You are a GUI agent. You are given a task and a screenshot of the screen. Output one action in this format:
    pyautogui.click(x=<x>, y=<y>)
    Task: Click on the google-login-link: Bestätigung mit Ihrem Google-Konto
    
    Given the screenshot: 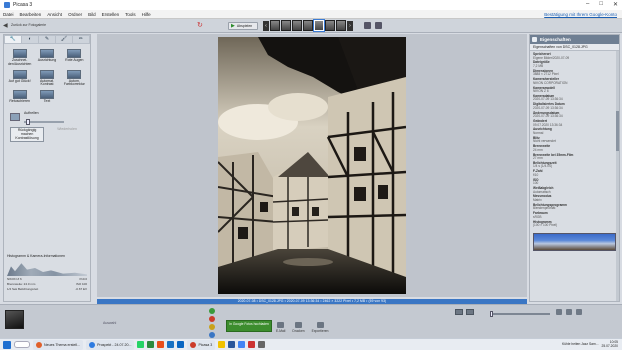 What is the action you would take?
    pyautogui.click(x=580, y=14)
    